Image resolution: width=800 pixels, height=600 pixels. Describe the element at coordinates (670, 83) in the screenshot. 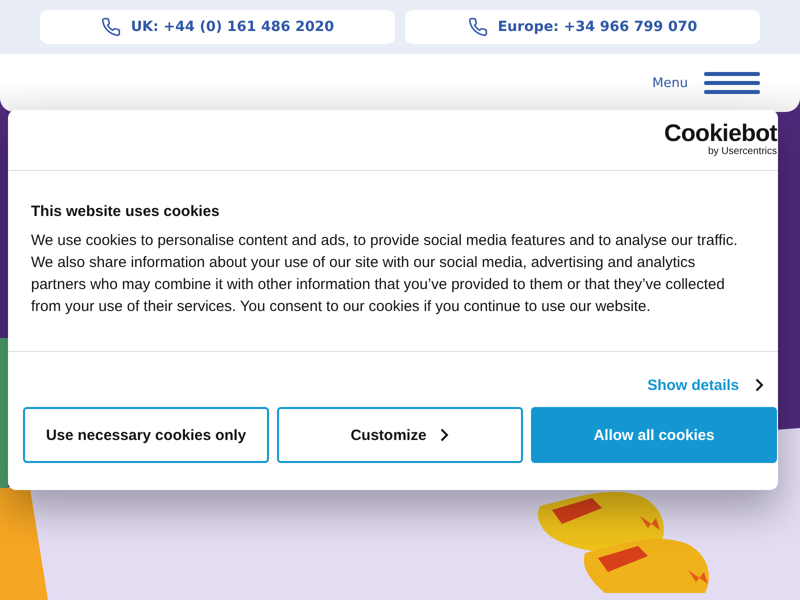

I see `menu-label: Menu` at that location.